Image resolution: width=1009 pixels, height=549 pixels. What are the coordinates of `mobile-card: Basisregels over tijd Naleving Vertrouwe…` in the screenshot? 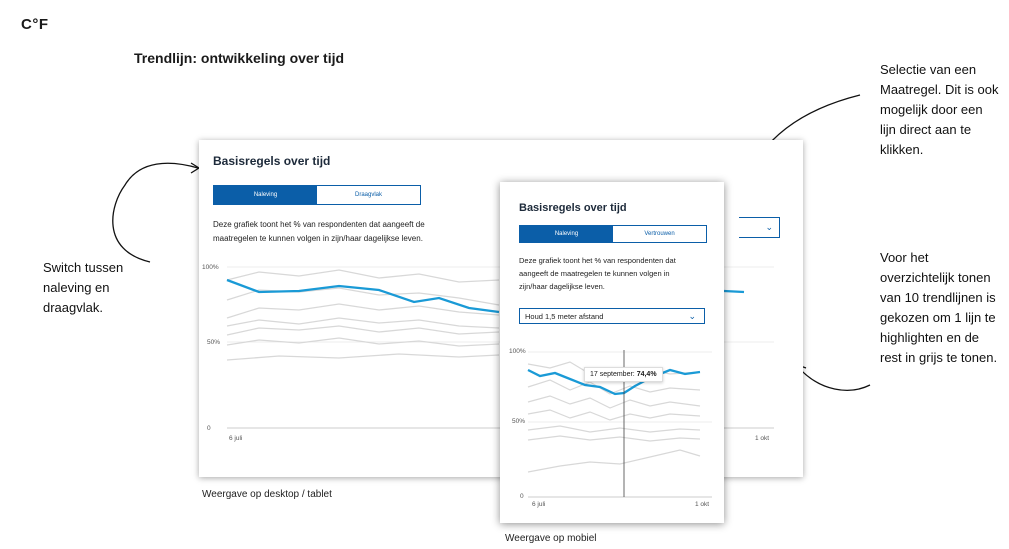 It's located at (612, 352).